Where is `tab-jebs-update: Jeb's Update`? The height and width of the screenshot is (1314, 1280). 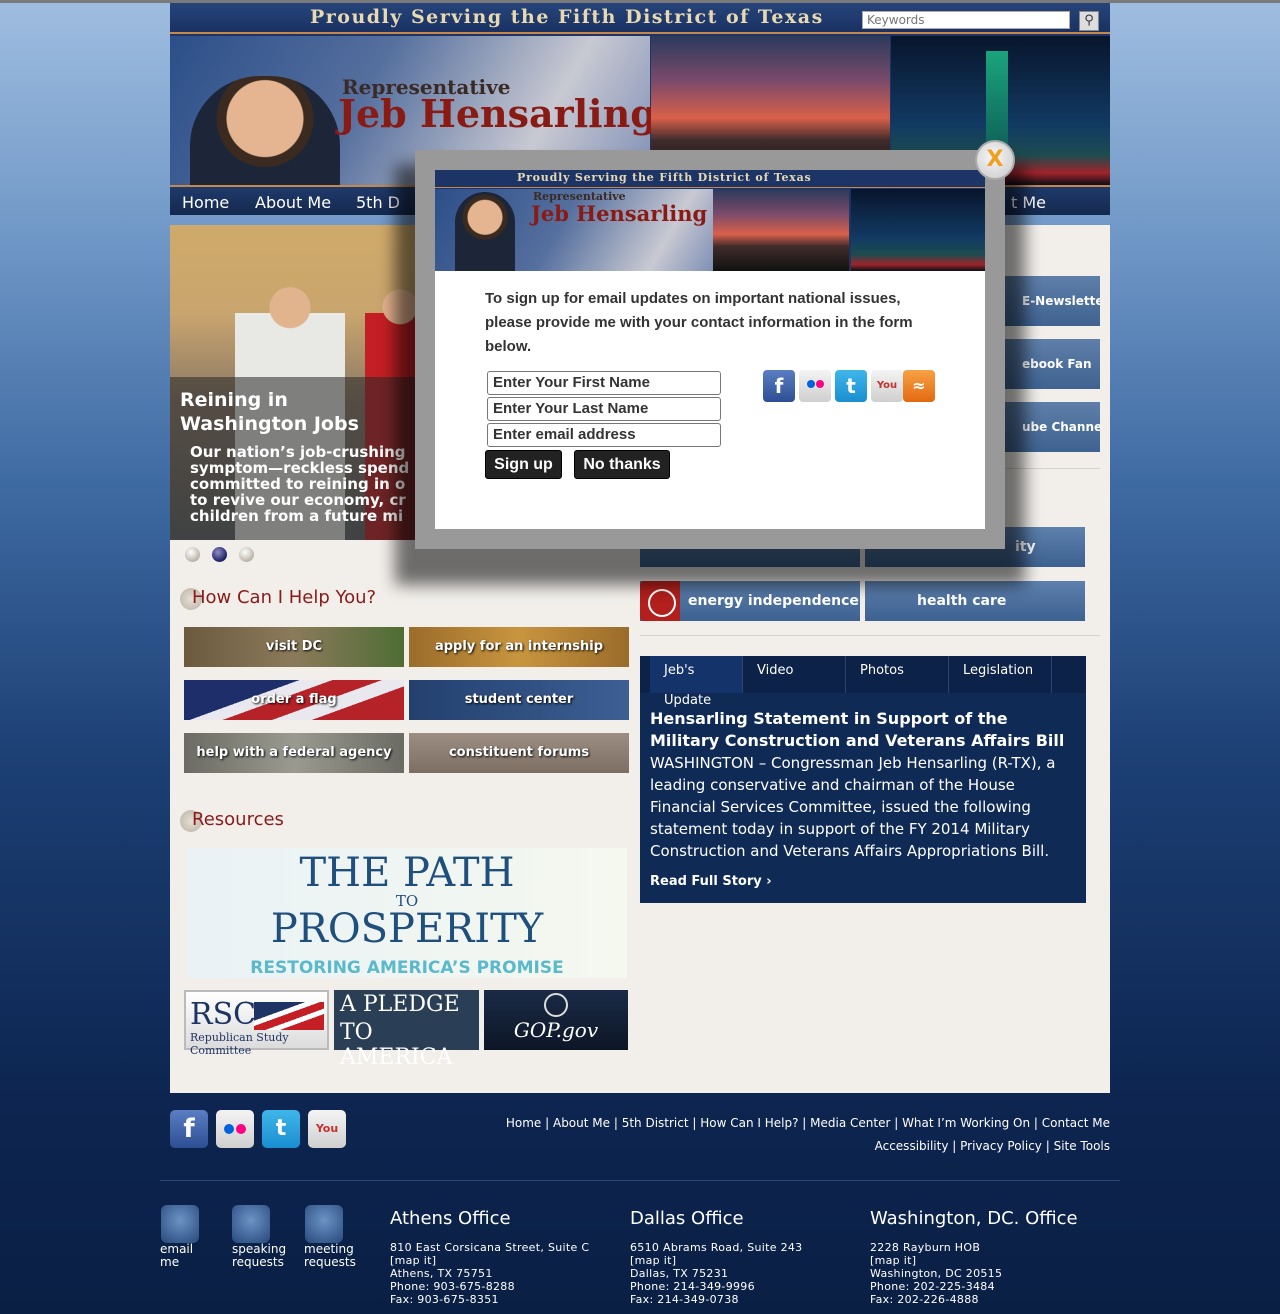
tab-jebs-update: Jeb's Update is located at coordinates (696, 682).